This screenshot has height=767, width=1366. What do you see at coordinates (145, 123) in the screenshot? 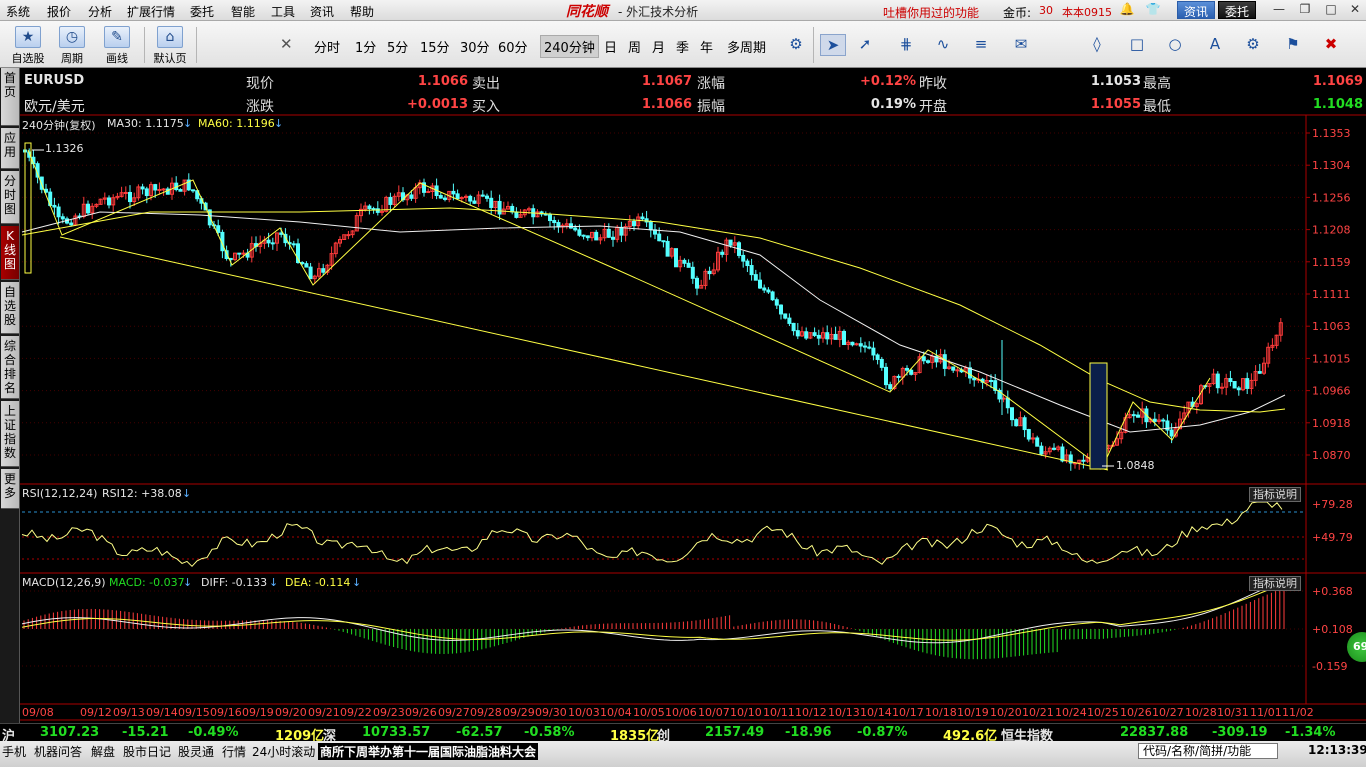
I see `ma30-label: MA30: 1.1175` at bounding box center [145, 123].